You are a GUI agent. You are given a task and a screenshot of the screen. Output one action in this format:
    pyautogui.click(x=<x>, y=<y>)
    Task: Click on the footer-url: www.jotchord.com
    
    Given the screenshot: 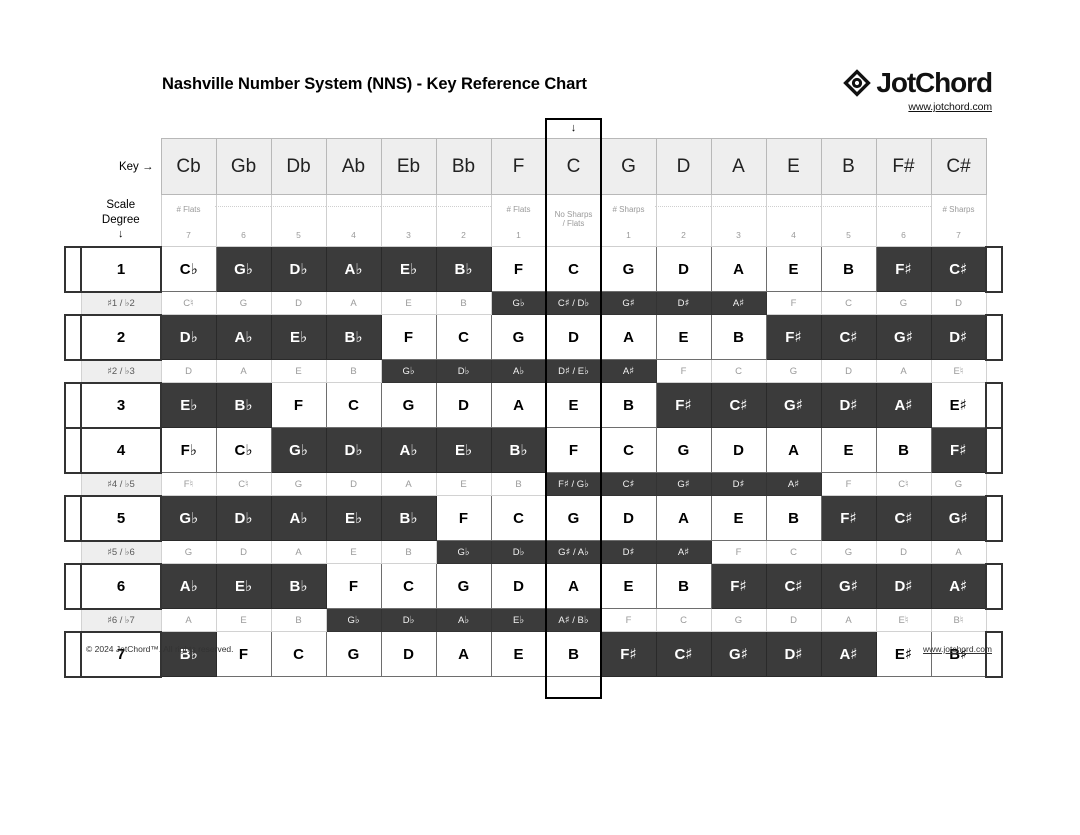 What is the action you would take?
    pyautogui.click(x=957, y=649)
    